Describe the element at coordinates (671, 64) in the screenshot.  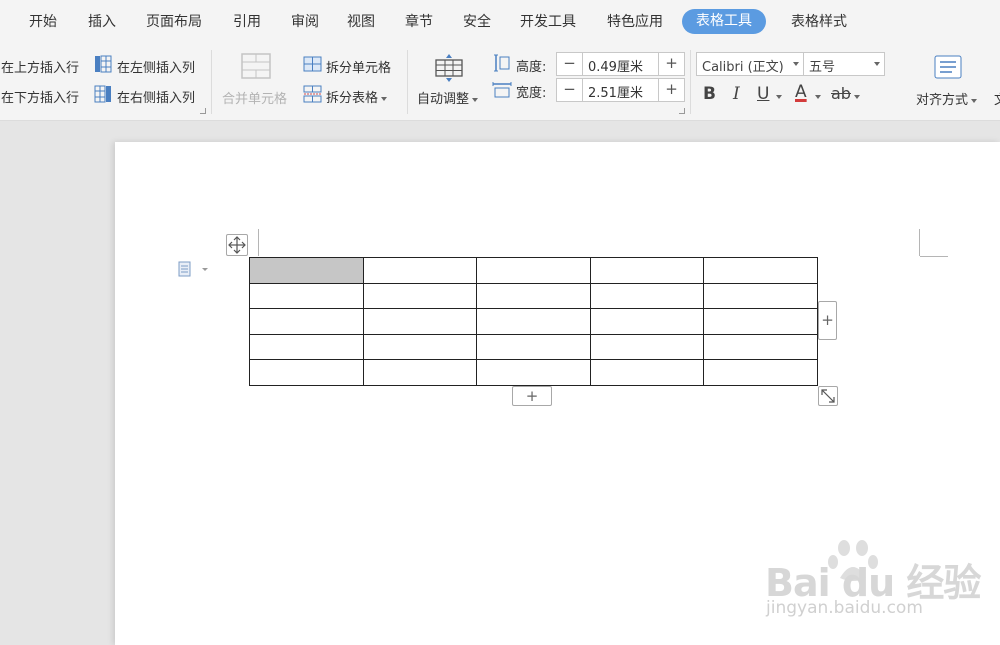
I see `height-increase-button: +` at that location.